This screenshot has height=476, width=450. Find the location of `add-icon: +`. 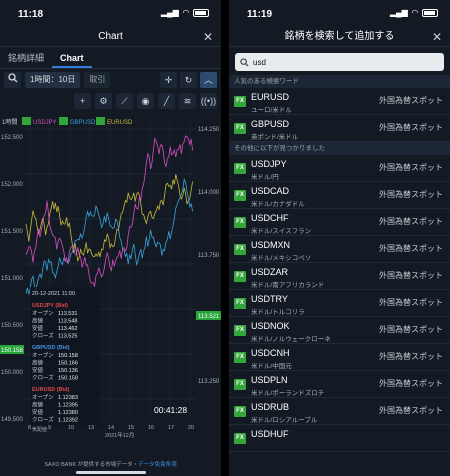

add-icon: + is located at coordinates (82, 101).